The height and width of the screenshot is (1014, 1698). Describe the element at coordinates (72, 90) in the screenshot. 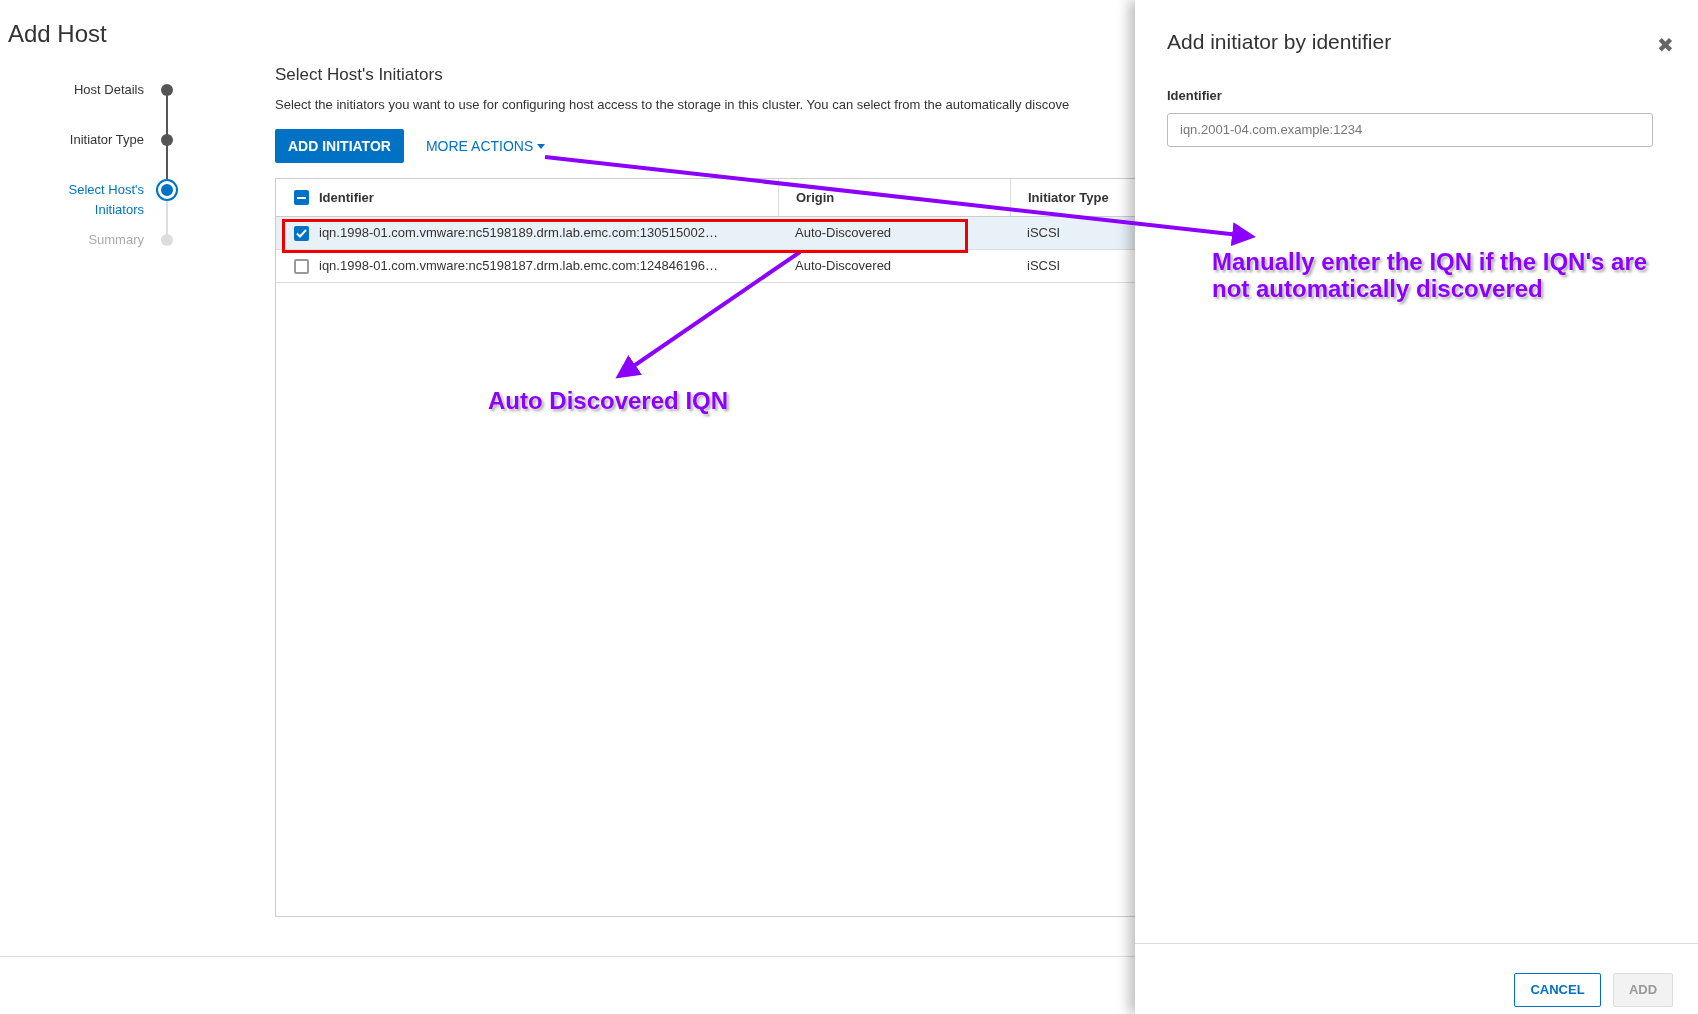

I see `step-label: Host Details` at that location.